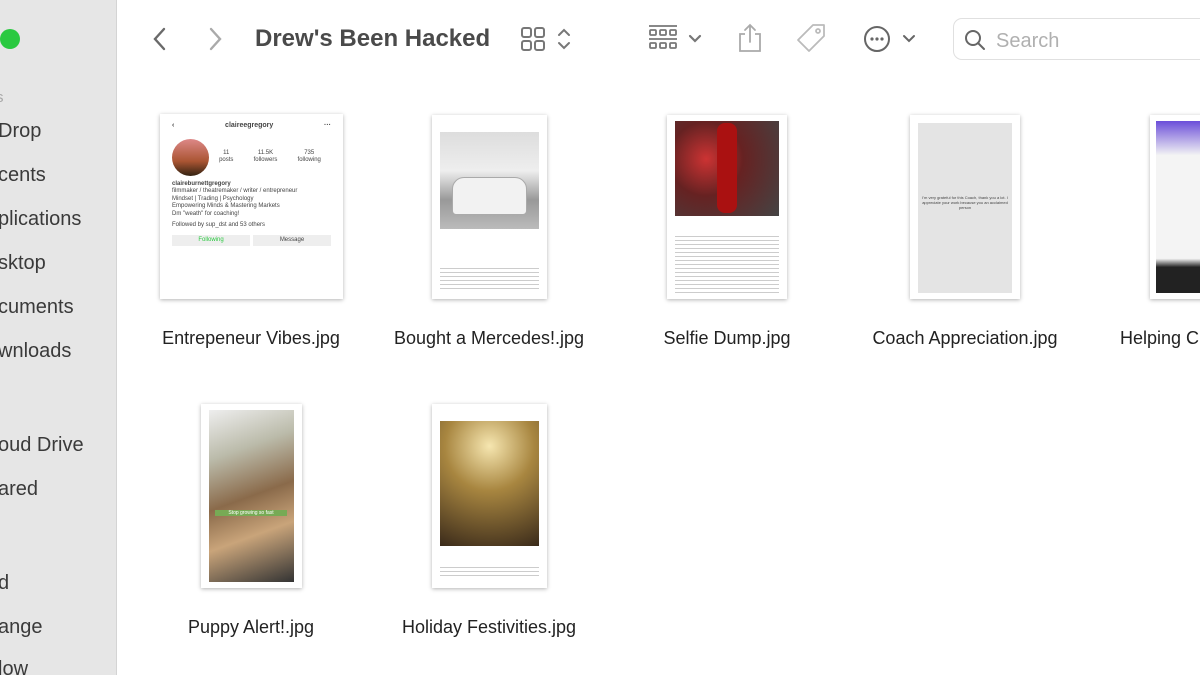 This screenshot has width=1200, height=675. I want to click on following-btn: Following, so click(211, 240).